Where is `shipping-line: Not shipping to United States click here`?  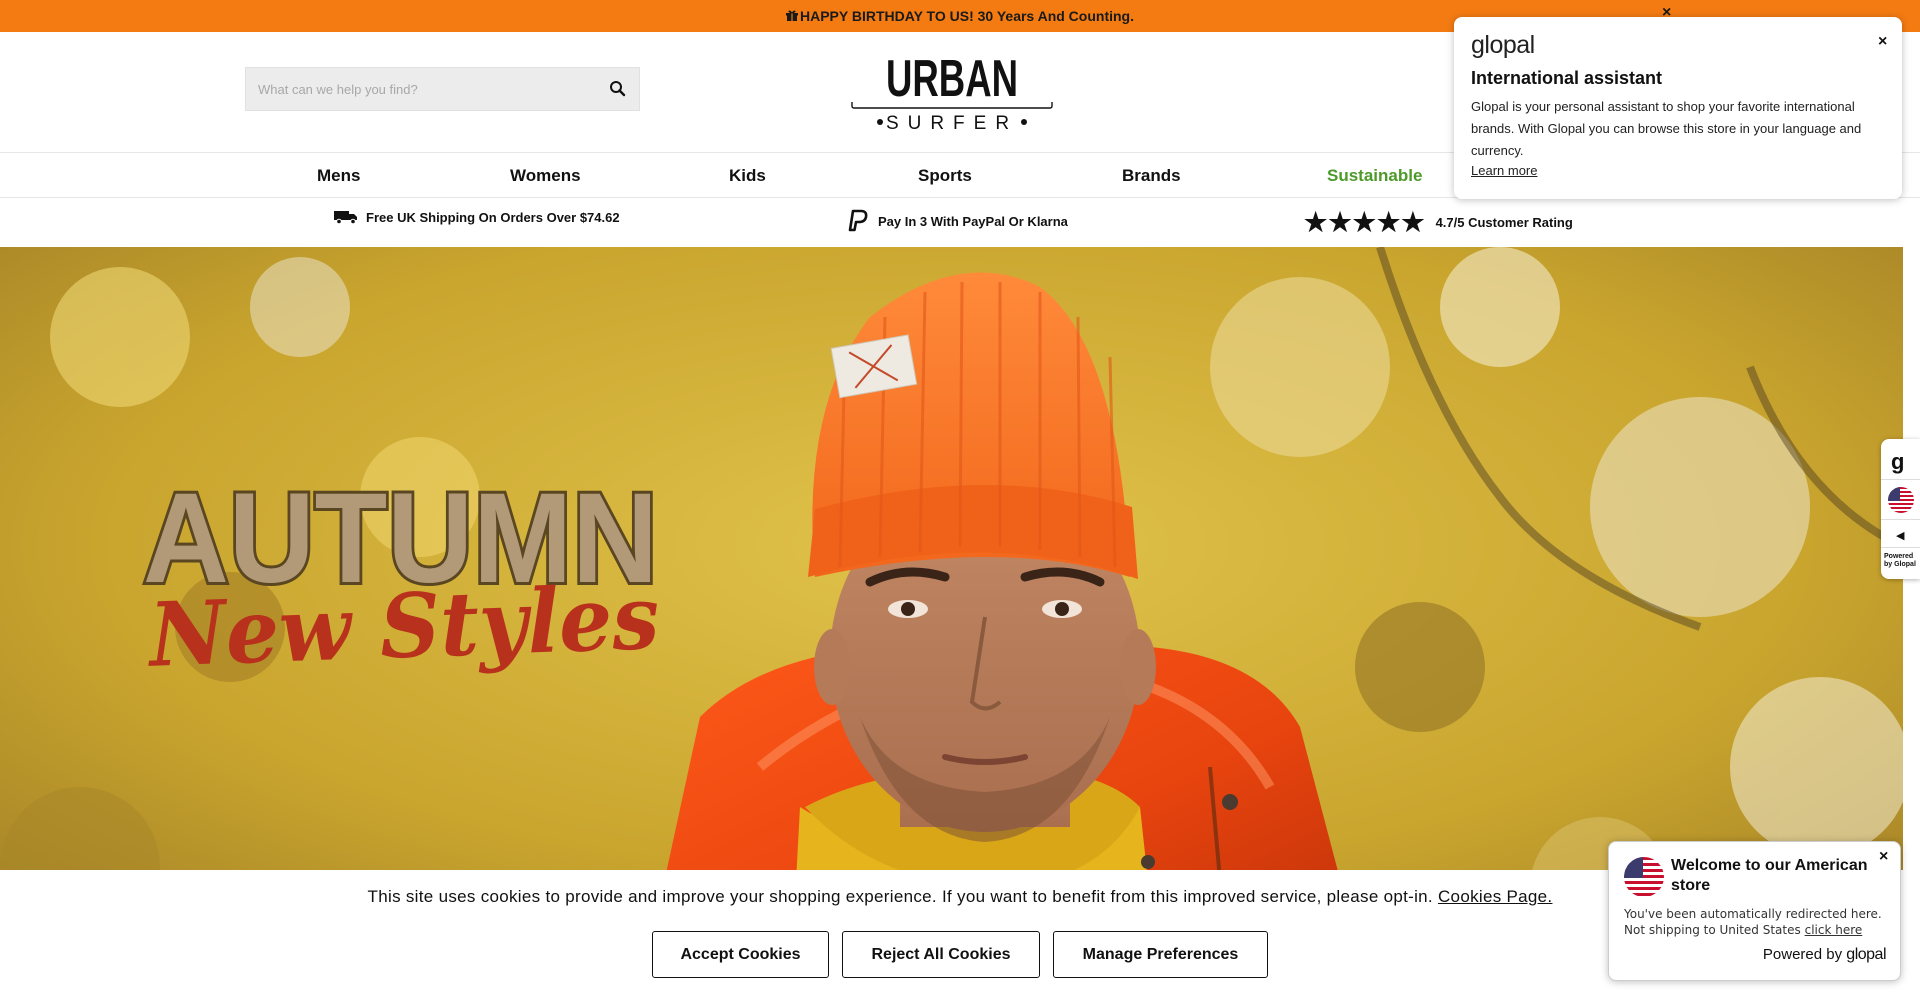 shipping-line: Not shipping to United States click here is located at coordinates (1759, 930).